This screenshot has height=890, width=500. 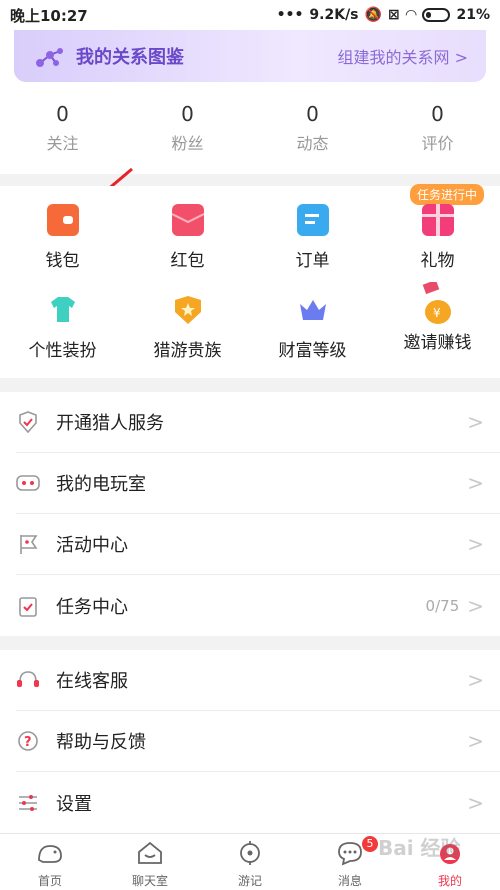 What do you see at coordinates (437, 261) in the screenshot?
I see `grid-item-label: 礼物` at bounding box center [437, 261].